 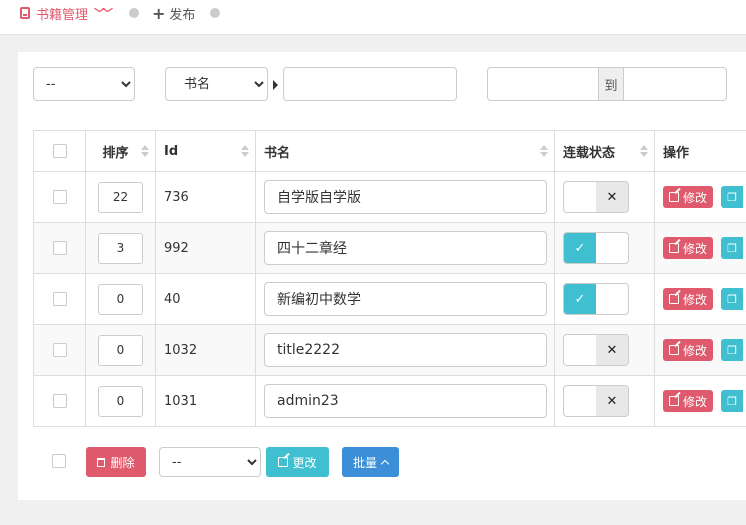 I want to click on footer-select-all-checkbox, so click(x=59, y=461).